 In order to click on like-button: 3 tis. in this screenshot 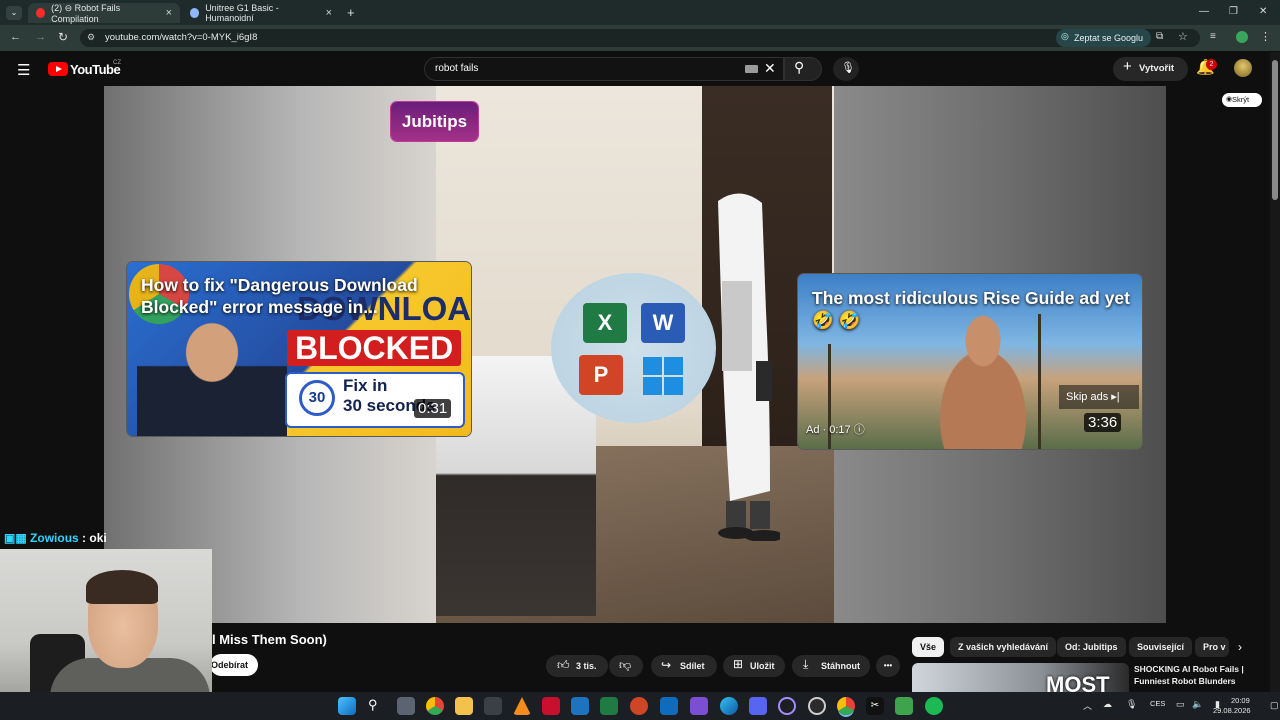, I will do `click(577, 666)`.